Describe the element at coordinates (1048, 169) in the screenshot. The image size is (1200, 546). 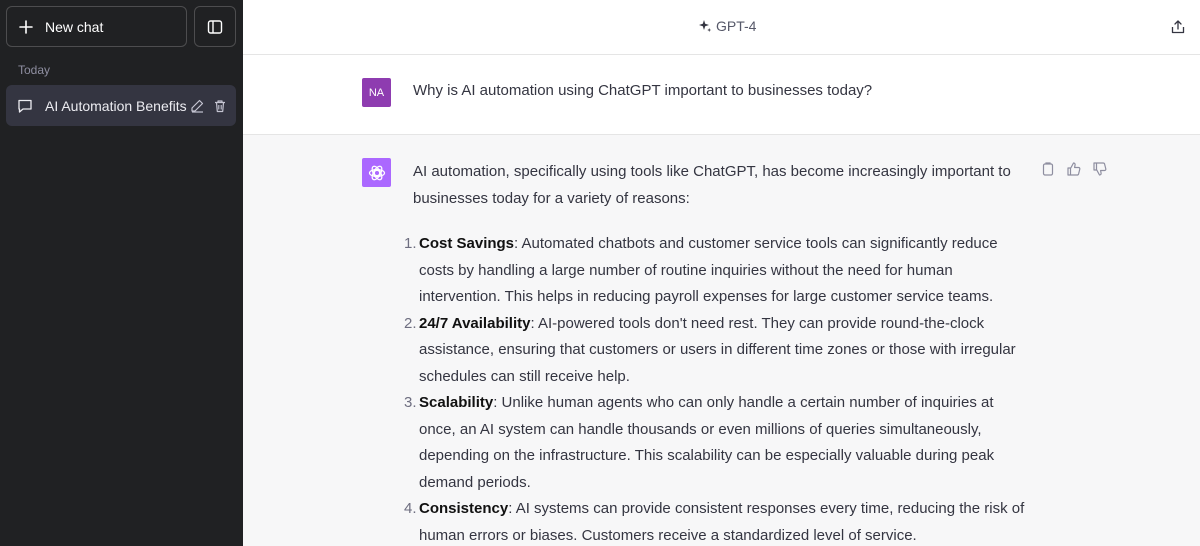
I see `copy-icon` at that location.